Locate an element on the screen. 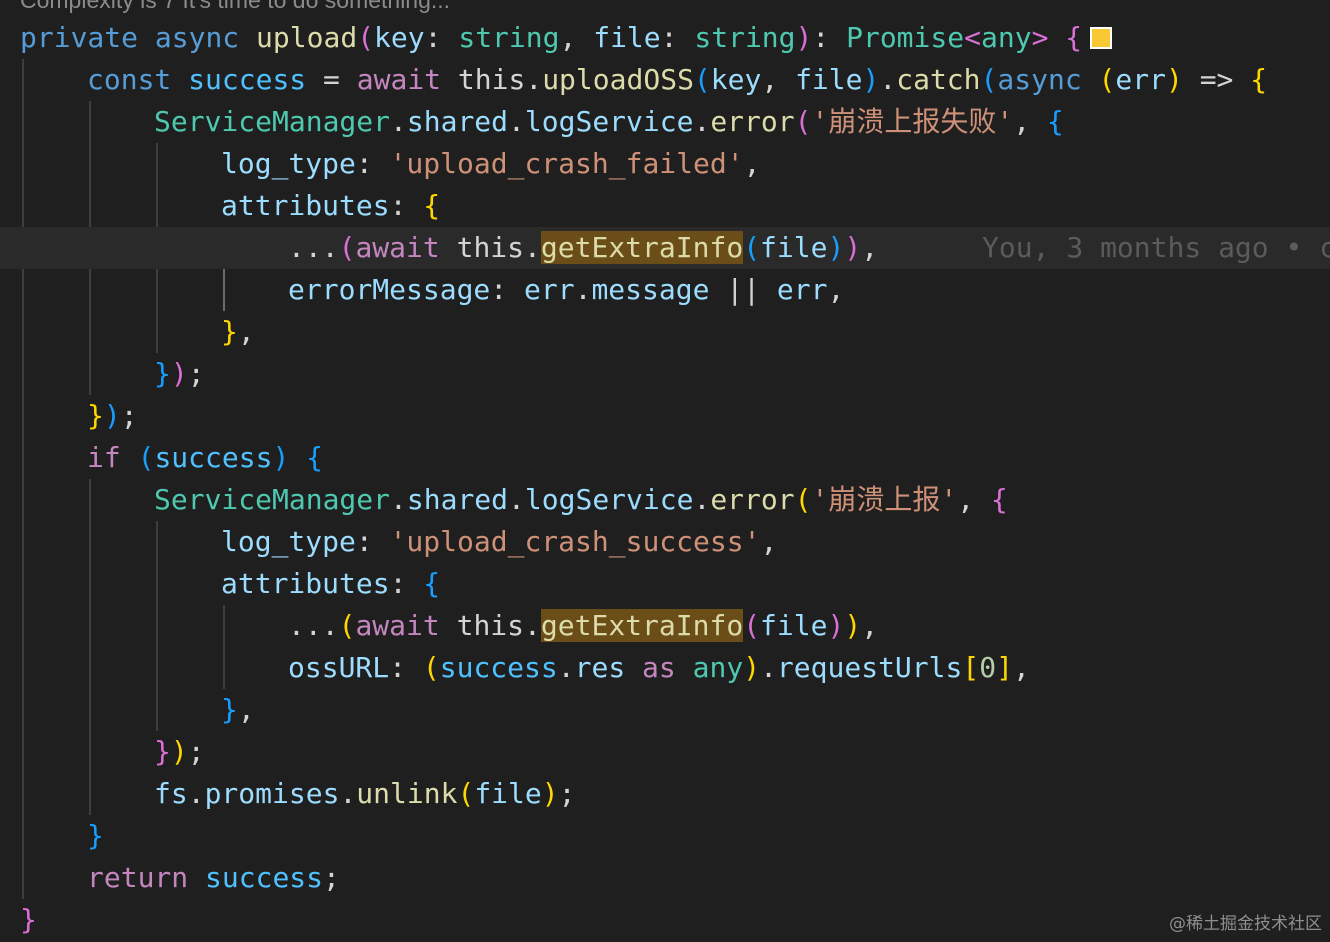 The width and height of the screenshot is (1330, 942). code-line-text: log_type: 'upload_crash_success', is located at coordinates (499, 542).